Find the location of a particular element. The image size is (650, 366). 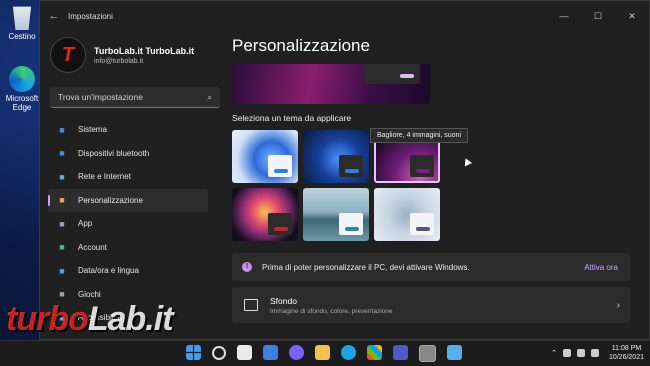

teams-icon is located at coordinates (400, 352).